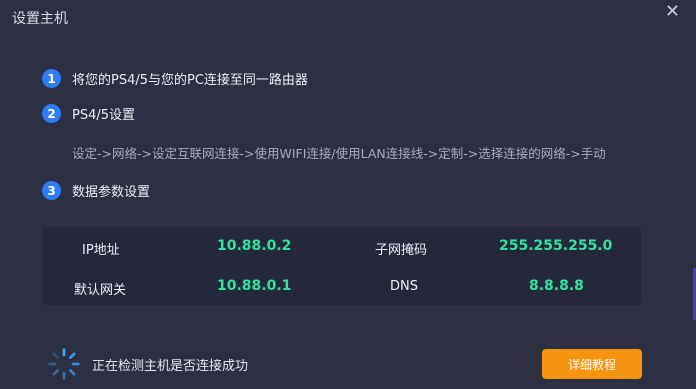 The image size is (696, 389). Describe the element at coordinates (401, 250) in the screenshot. I see `mask-label: 子网掩码` at that location.